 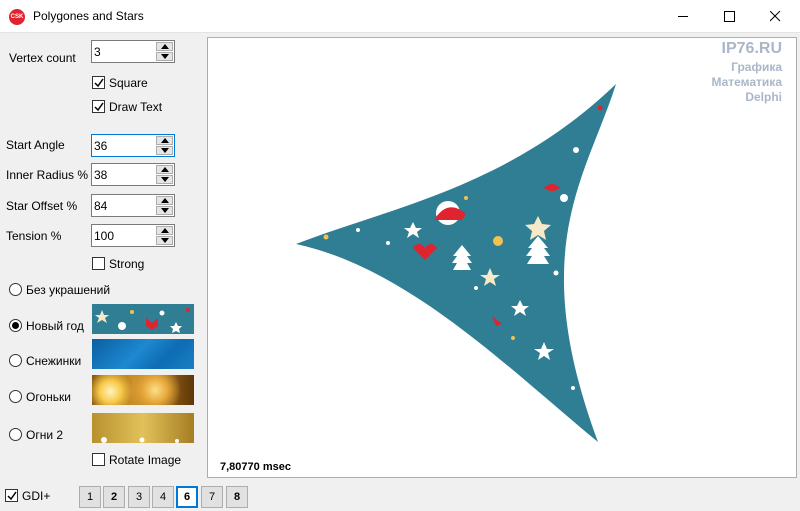 What do you see at coordinates (42, 58) in the screenshot?
I see `vertex-count-label: Vertex count` at bounding box center [42, 58].